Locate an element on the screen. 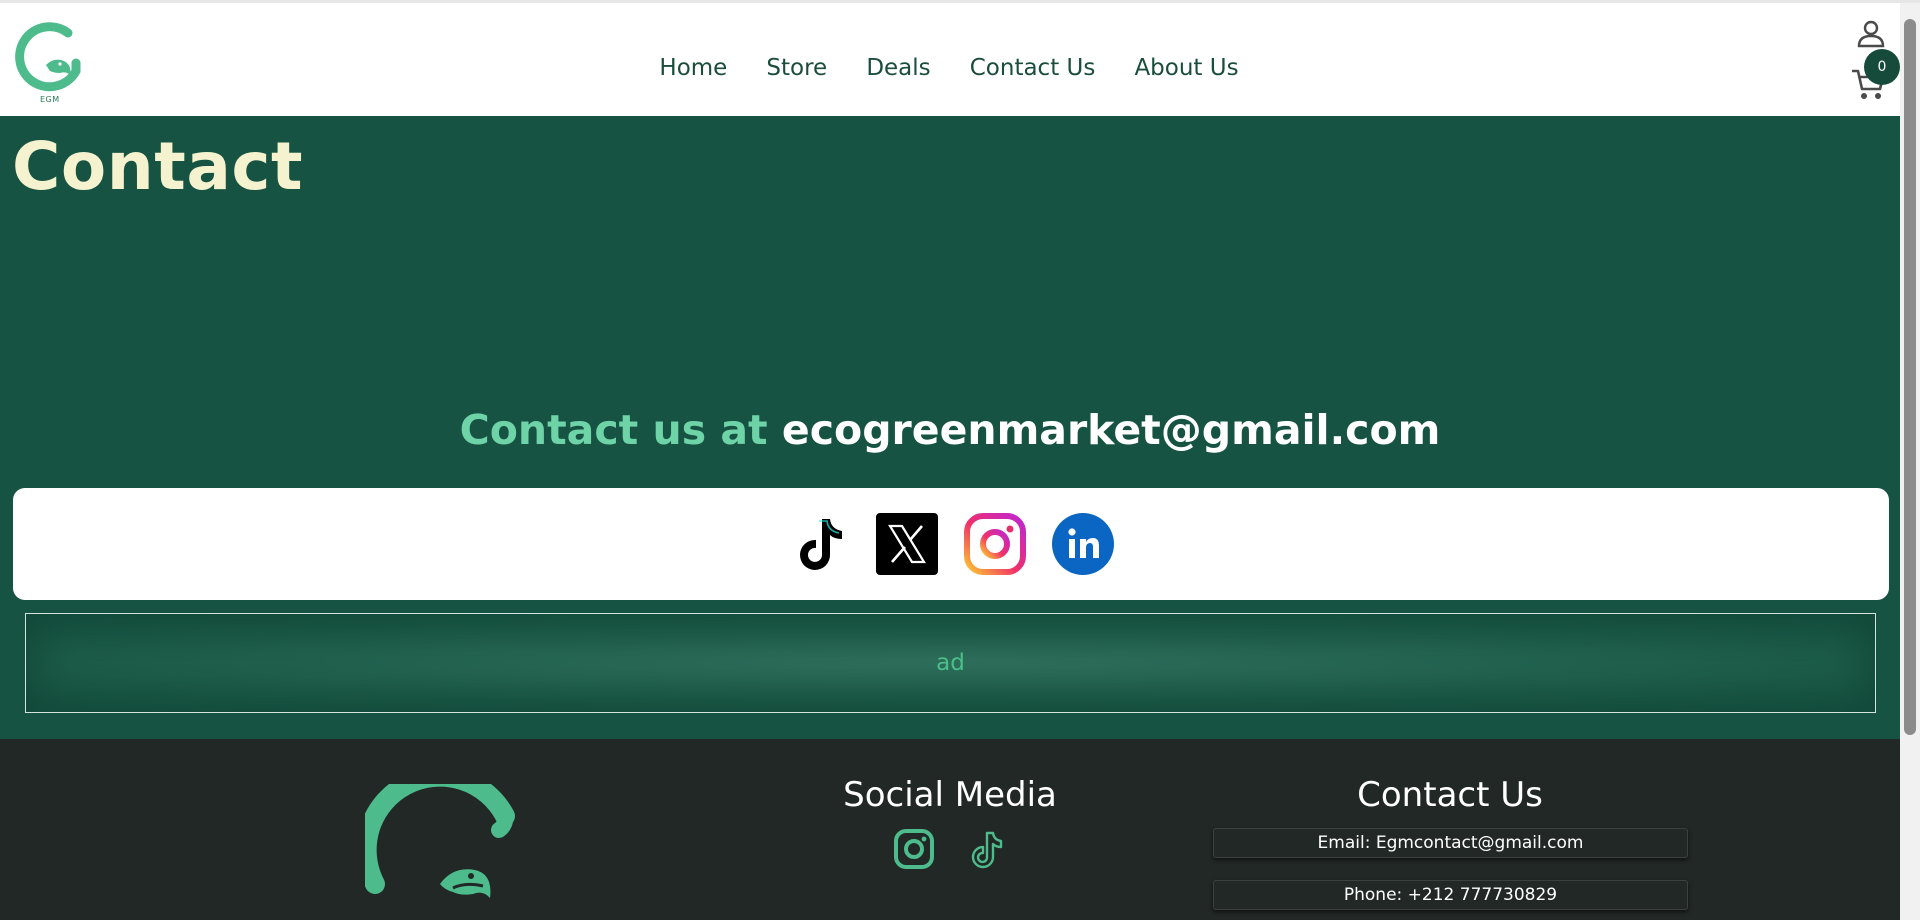 This screenshot has height=920, width=1920. footer-social-title: Social Media is located at coordinates (950, 795).